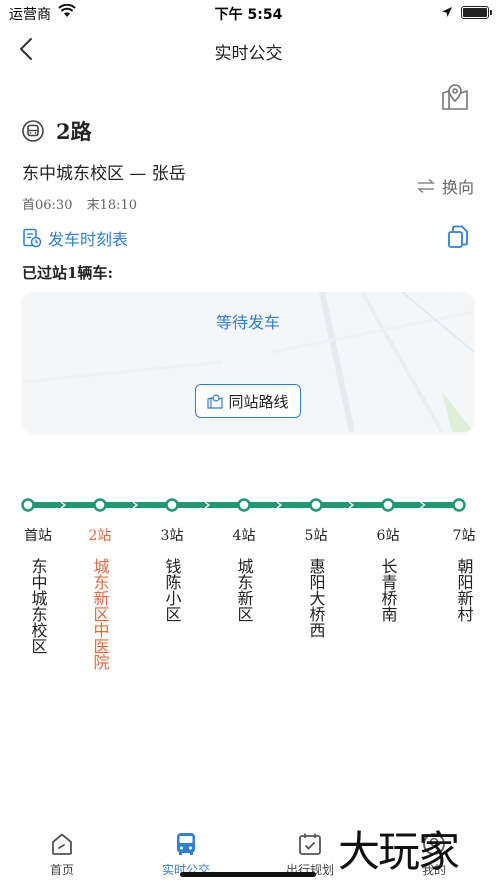 The height and width of the screenshot is (883, 497). I want to click on map-route-icon, so click(215, 401).